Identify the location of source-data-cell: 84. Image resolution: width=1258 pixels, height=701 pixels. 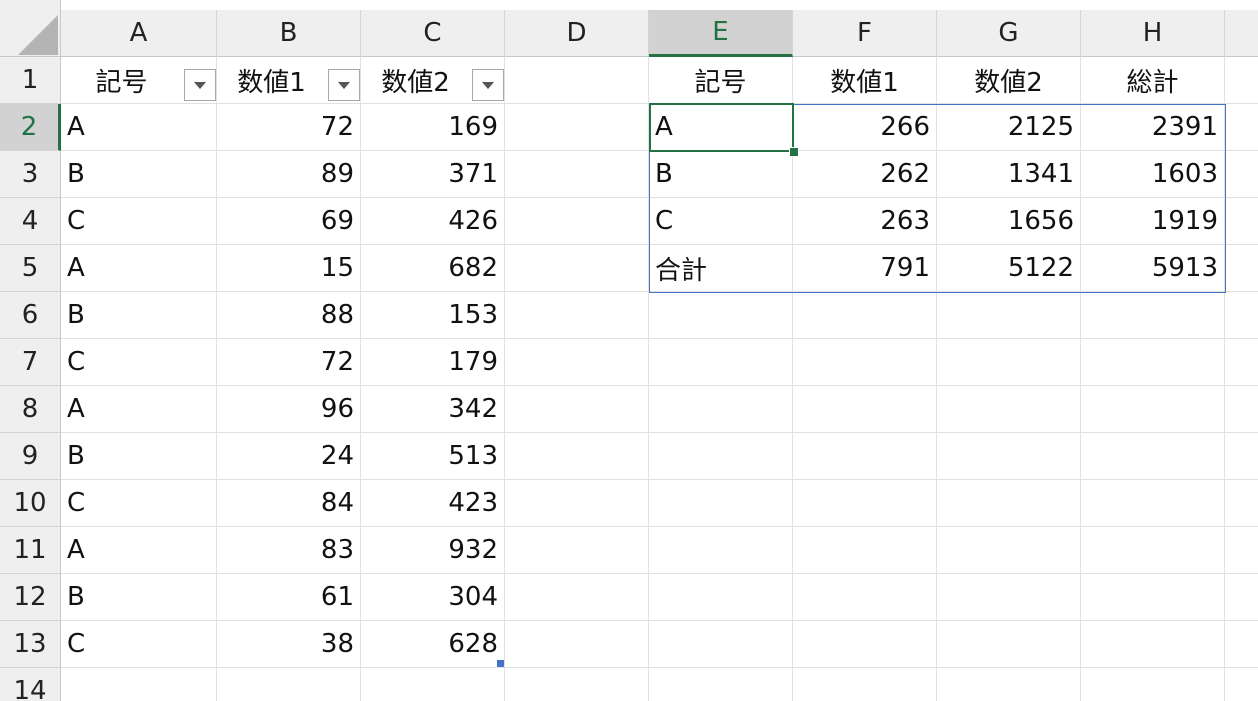
(289, 503).